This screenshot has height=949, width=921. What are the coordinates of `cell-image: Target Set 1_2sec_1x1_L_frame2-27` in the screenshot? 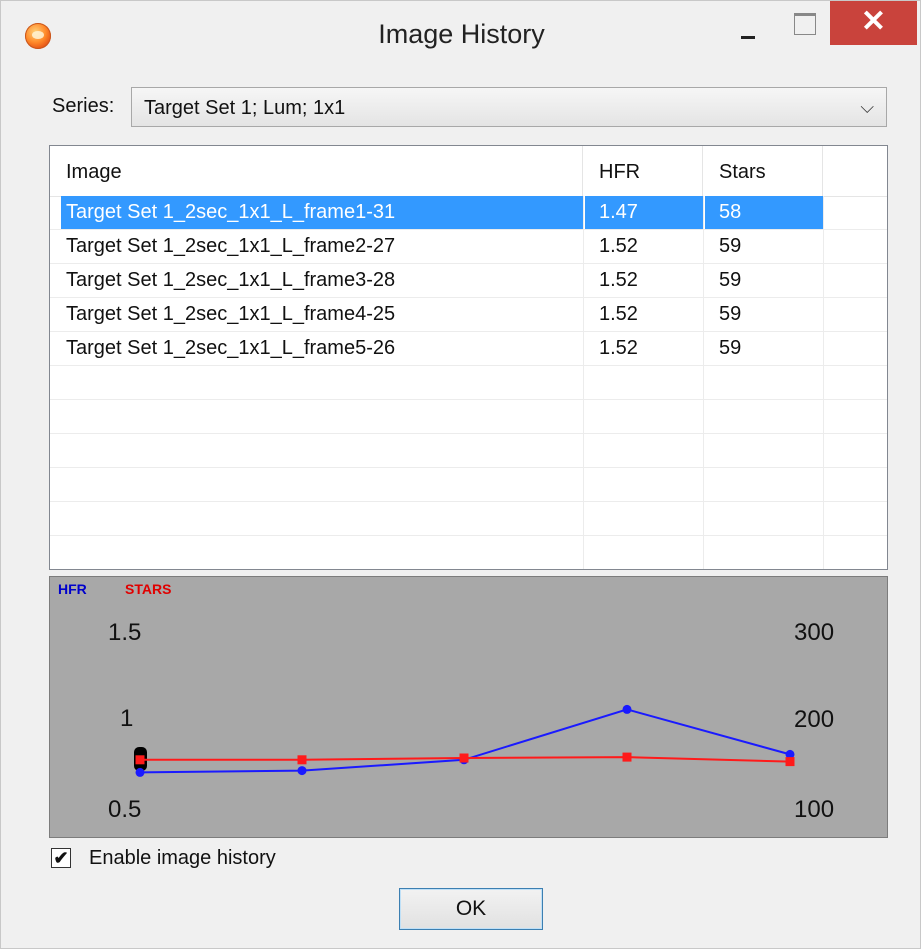 It's located at (231, 246).